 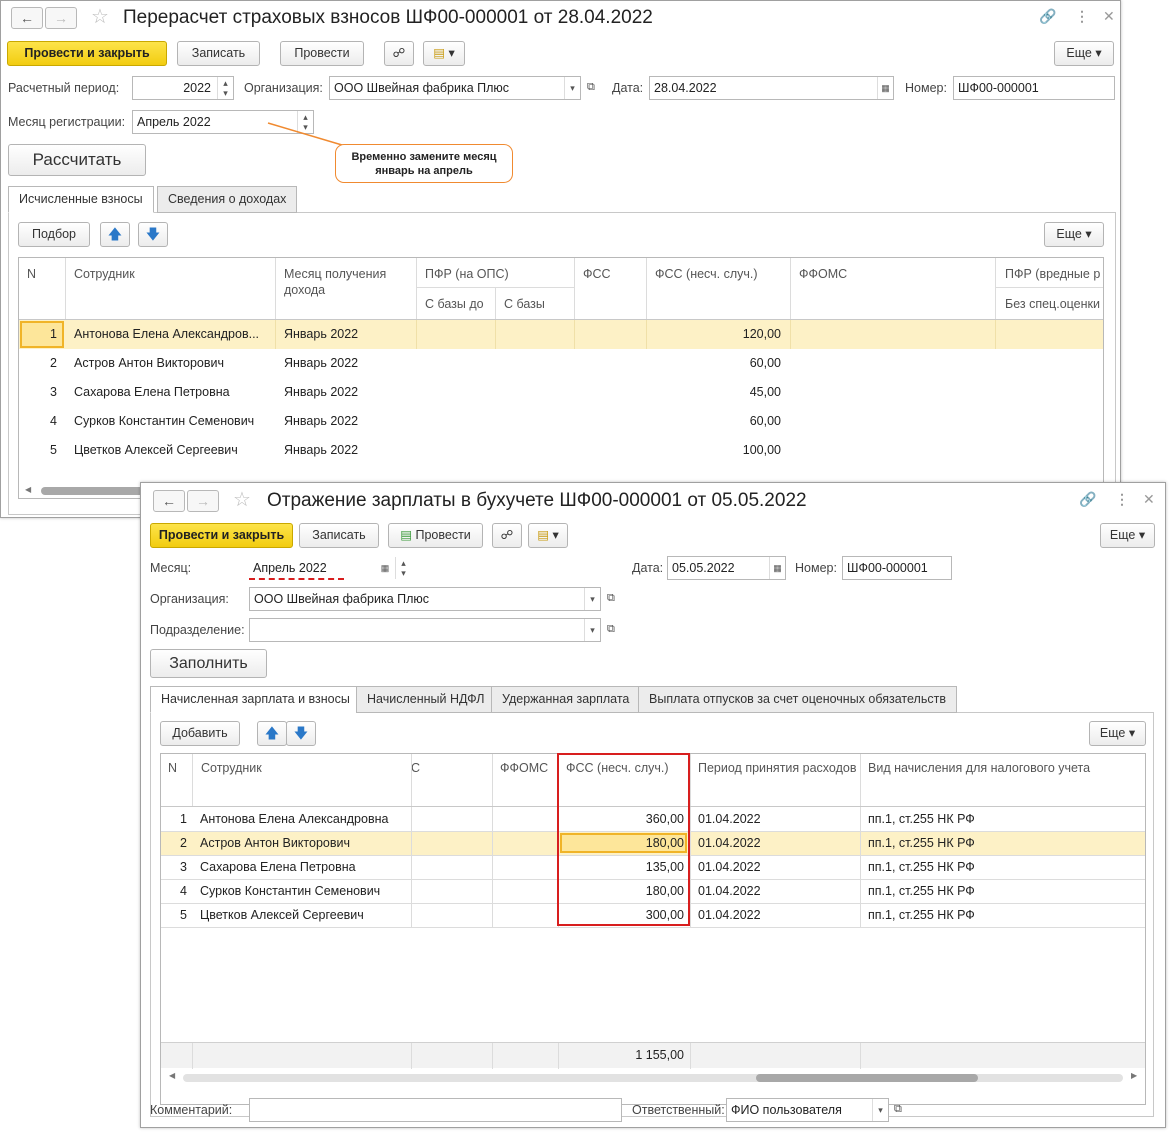 I want to click on tab-withheld: Удержанная зарплата, so click(x=566, y=699).